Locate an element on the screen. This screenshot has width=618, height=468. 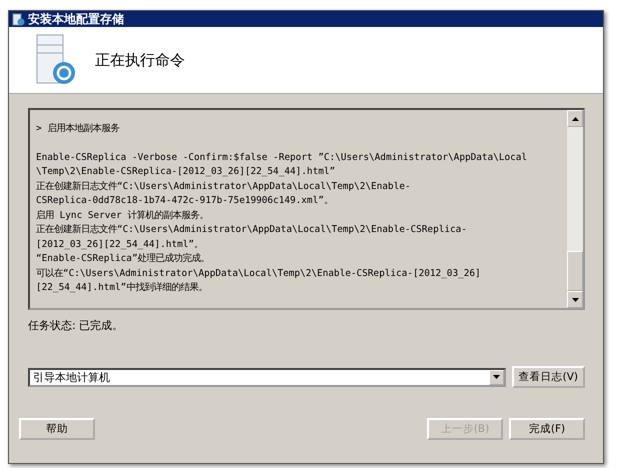
log-line: Enable-CSReplica -Verbose -Confirm:$false -Report ”C:\Users\Administrator\AppData\Local is located at coordinates (282, 157).